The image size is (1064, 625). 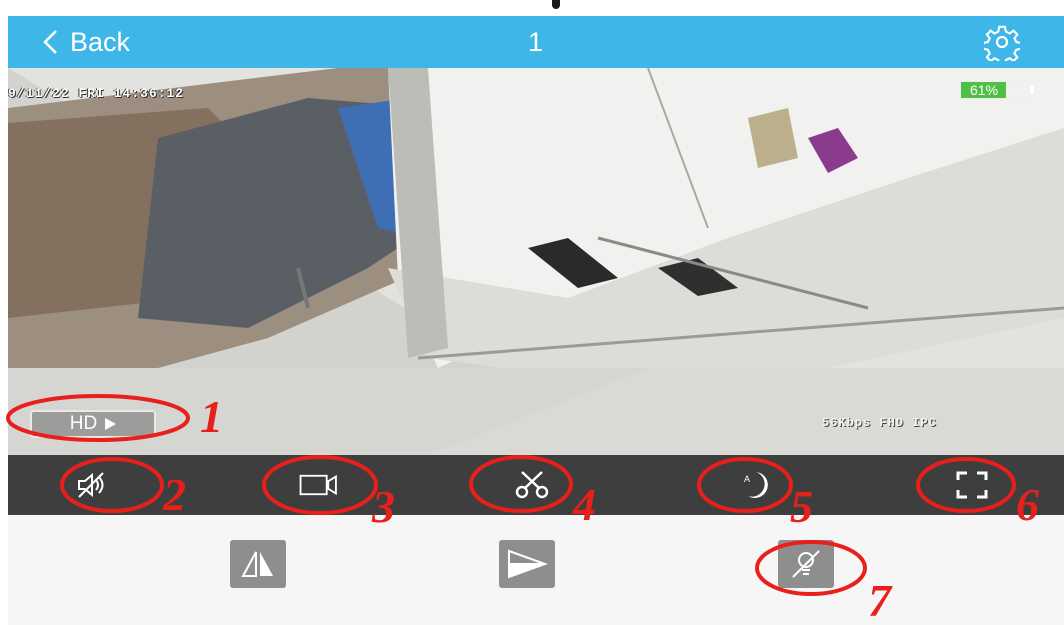 I want to click on chevron-left-icon, so click(x=50, y=42).